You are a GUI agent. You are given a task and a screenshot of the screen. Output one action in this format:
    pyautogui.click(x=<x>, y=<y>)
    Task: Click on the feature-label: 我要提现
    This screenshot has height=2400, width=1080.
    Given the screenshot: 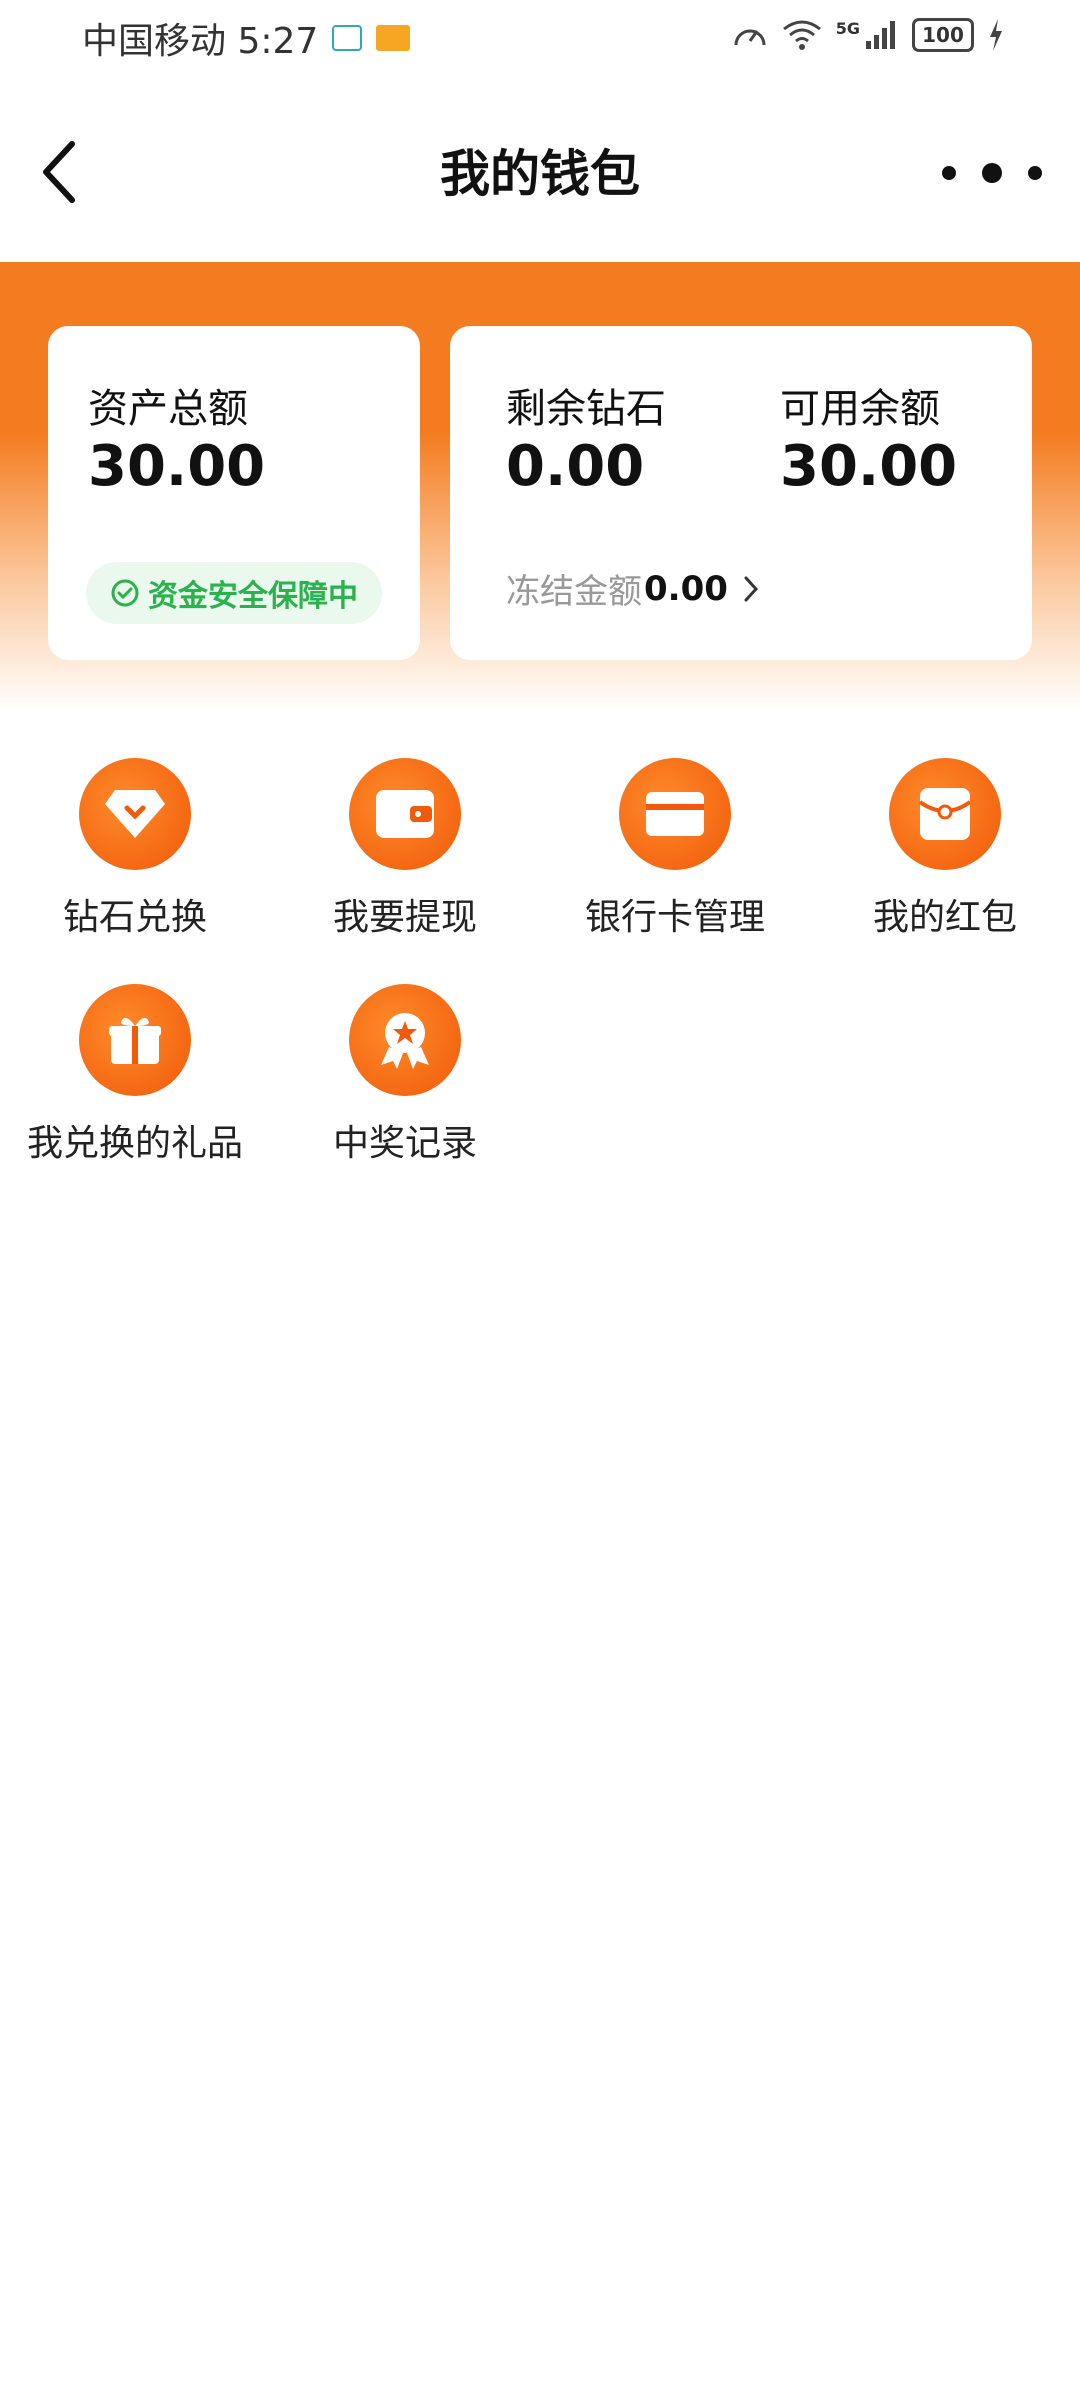 What is the action you would take?
    pyautogui.click(x=404, y=917)
    